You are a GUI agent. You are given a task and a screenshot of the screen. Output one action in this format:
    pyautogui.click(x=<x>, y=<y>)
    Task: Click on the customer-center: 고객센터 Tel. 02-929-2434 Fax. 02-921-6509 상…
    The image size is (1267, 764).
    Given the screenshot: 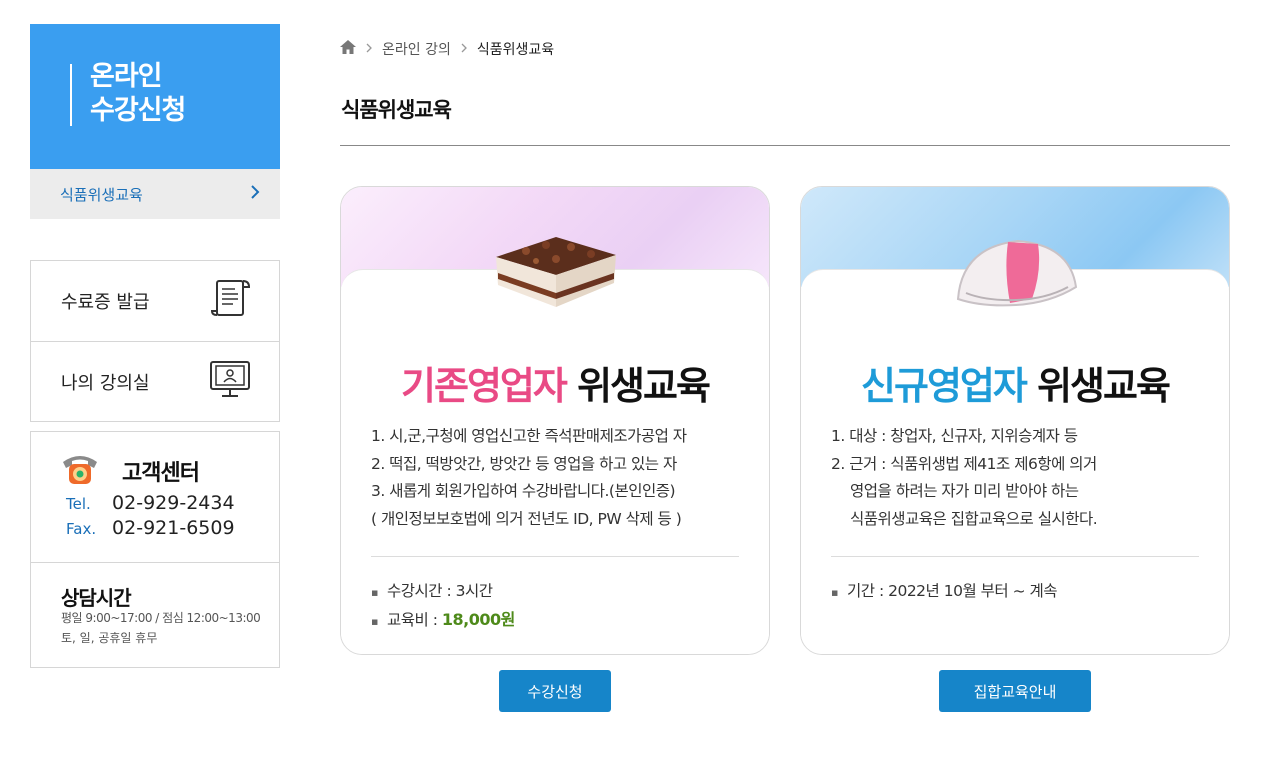 What is the action you would take?
    pyautogui.click(x=155, y=549)
    